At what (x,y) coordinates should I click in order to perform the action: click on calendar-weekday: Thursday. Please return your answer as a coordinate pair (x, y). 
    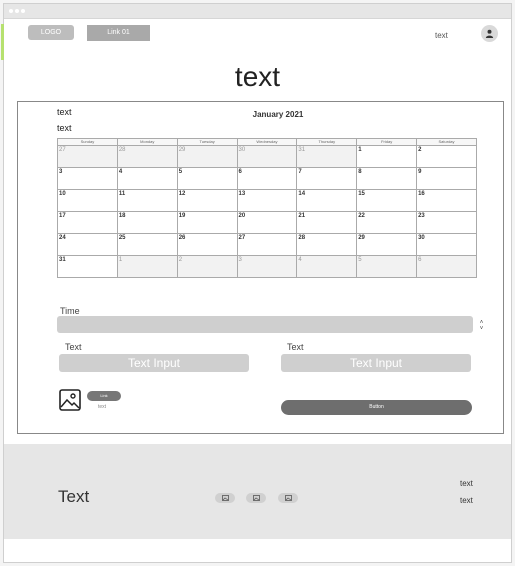
    Looking at the image, I should click on (327, 142).